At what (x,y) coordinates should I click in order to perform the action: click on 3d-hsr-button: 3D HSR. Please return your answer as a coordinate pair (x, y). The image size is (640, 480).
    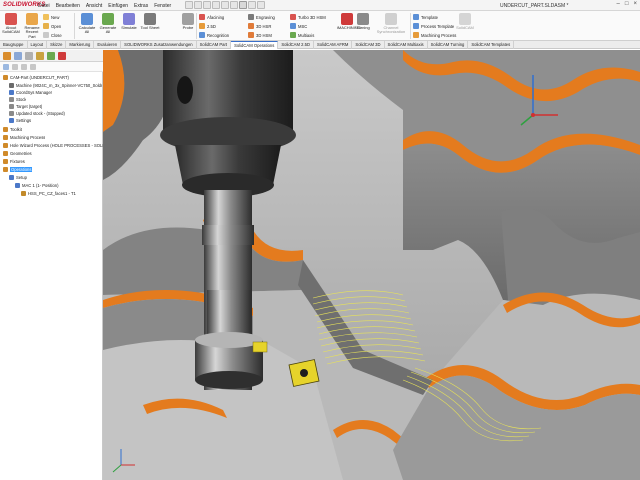
    Looking at the image, I should click on (259, 26).